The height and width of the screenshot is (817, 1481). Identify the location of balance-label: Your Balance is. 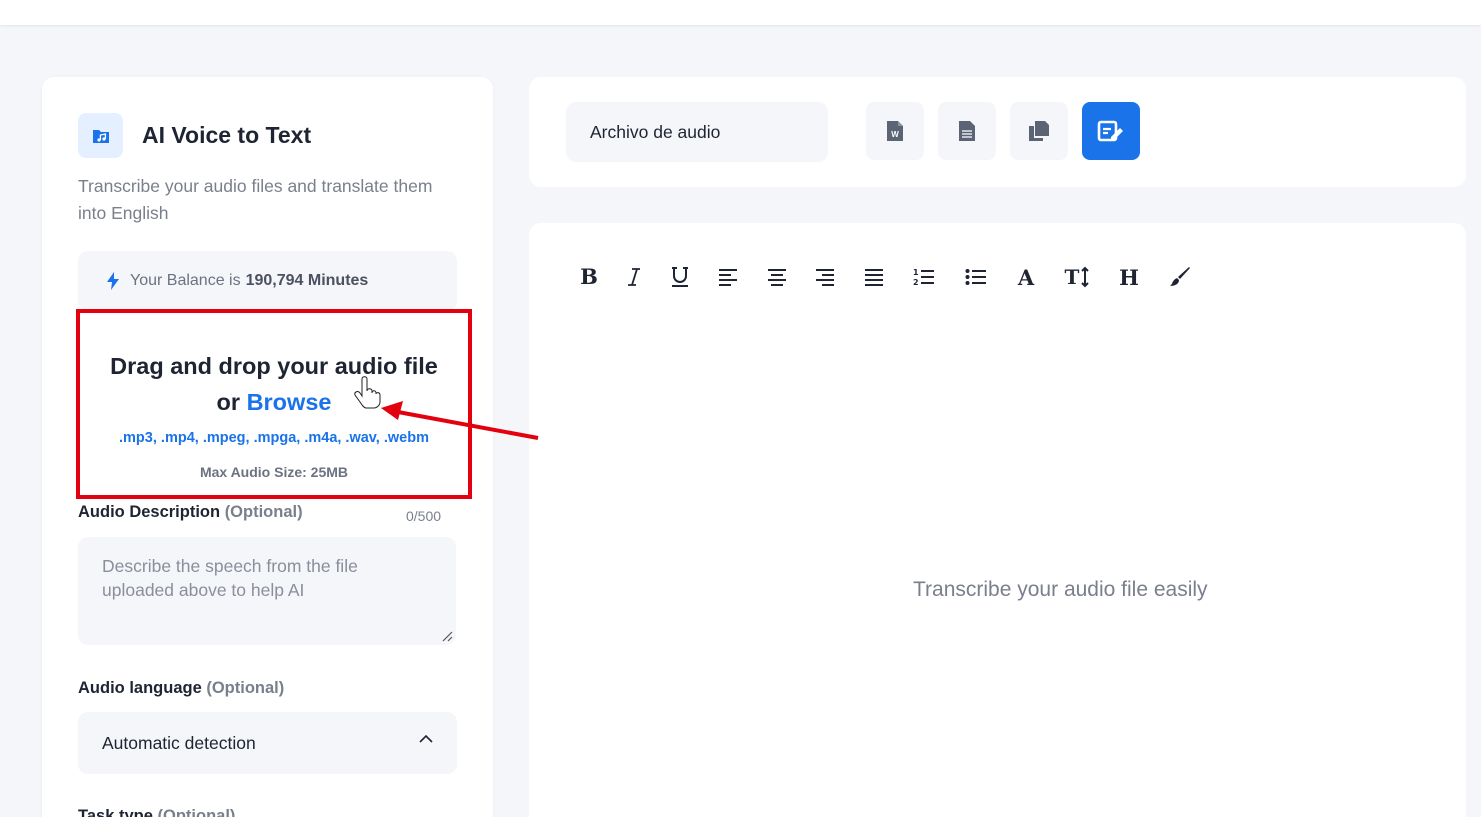
(185, 280).